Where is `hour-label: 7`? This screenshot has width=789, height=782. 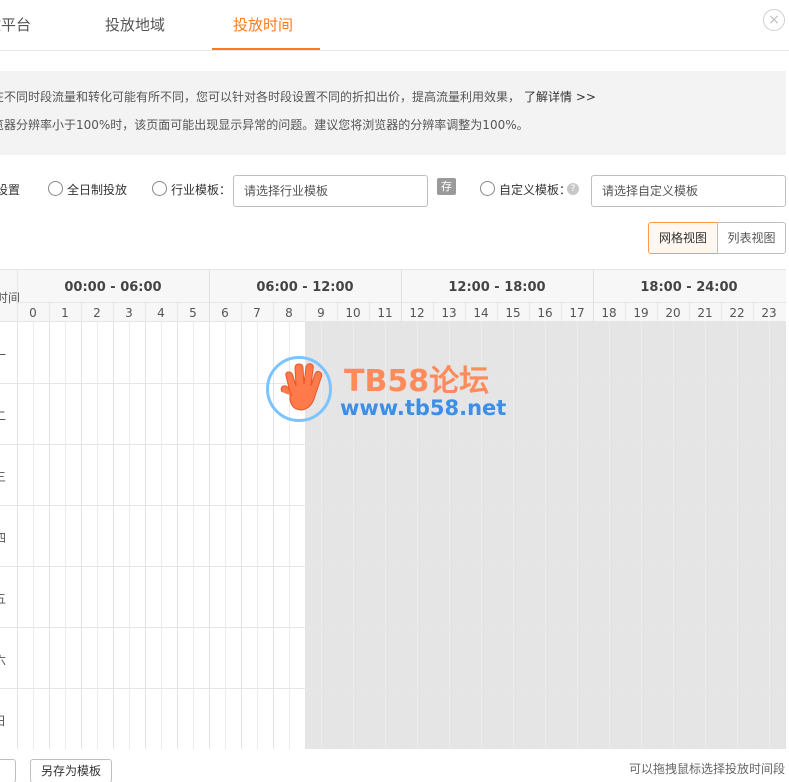 hour-label: 7 is located at coordinates (257, 313).